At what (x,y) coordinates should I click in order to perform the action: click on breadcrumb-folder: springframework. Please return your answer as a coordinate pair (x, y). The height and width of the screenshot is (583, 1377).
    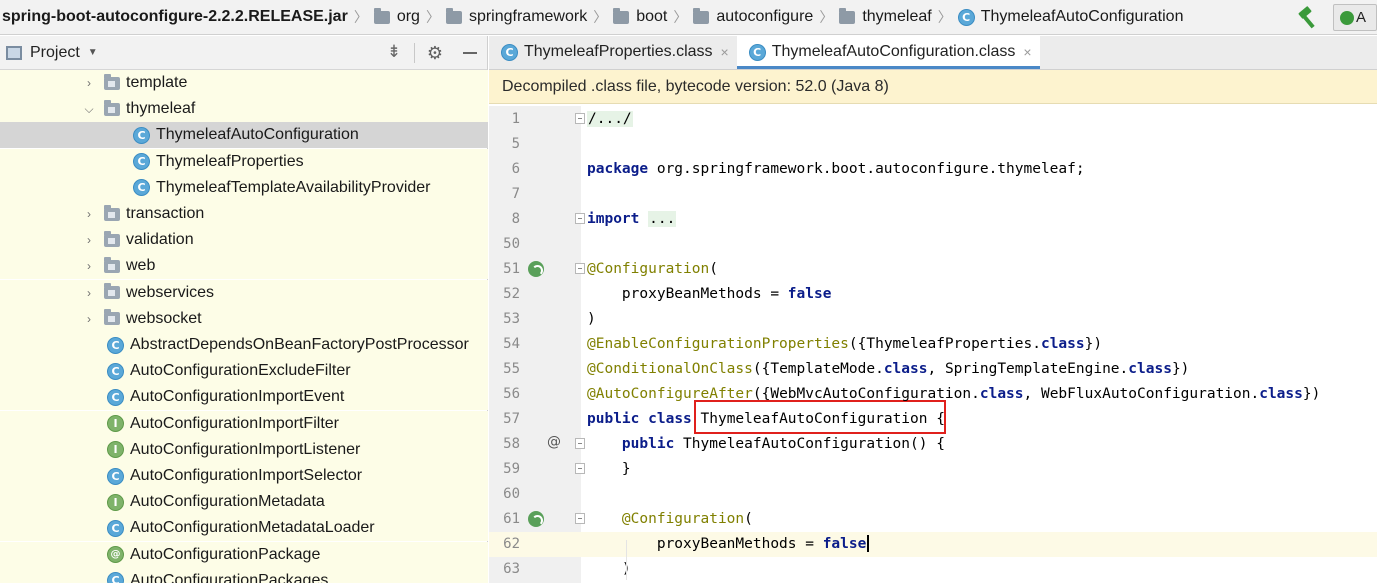
    Looking at the image, I should click on (516, 17).